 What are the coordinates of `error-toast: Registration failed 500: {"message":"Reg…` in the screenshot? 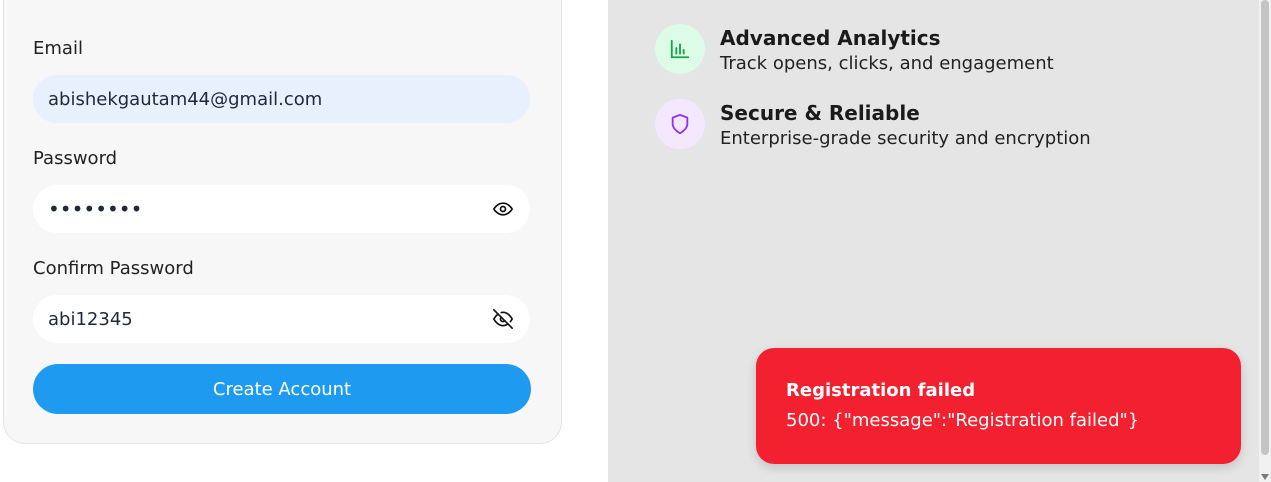 It's located at (998, 406).